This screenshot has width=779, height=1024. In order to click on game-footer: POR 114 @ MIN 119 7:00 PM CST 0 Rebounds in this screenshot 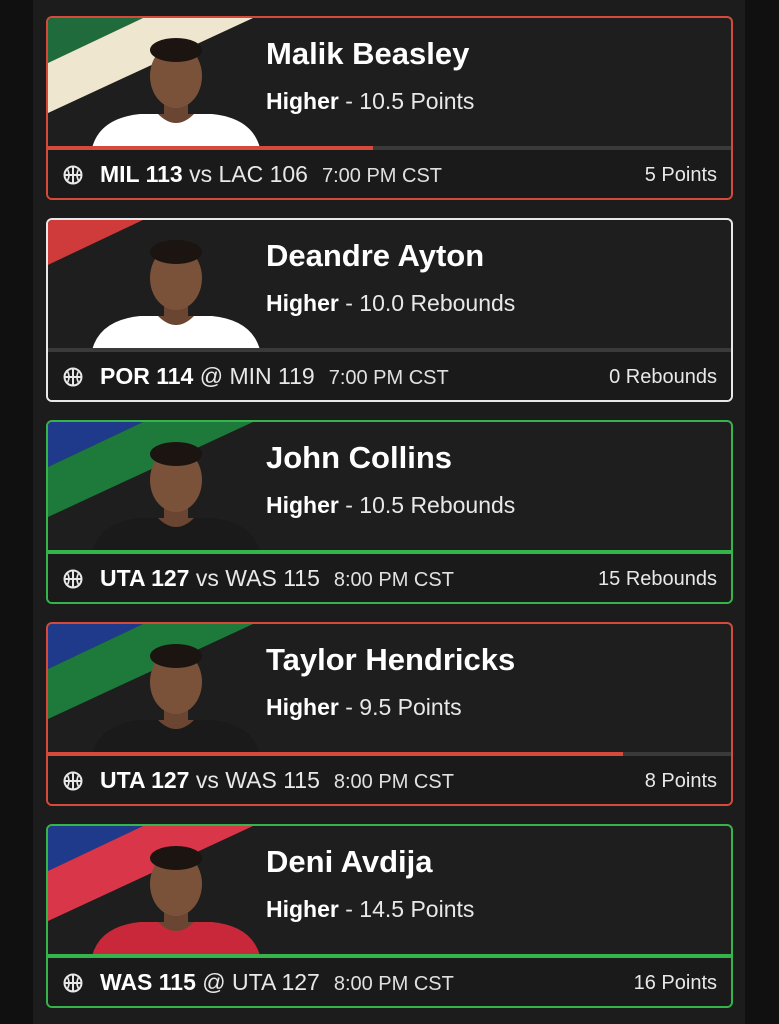, I will do `click(389, 376)`.